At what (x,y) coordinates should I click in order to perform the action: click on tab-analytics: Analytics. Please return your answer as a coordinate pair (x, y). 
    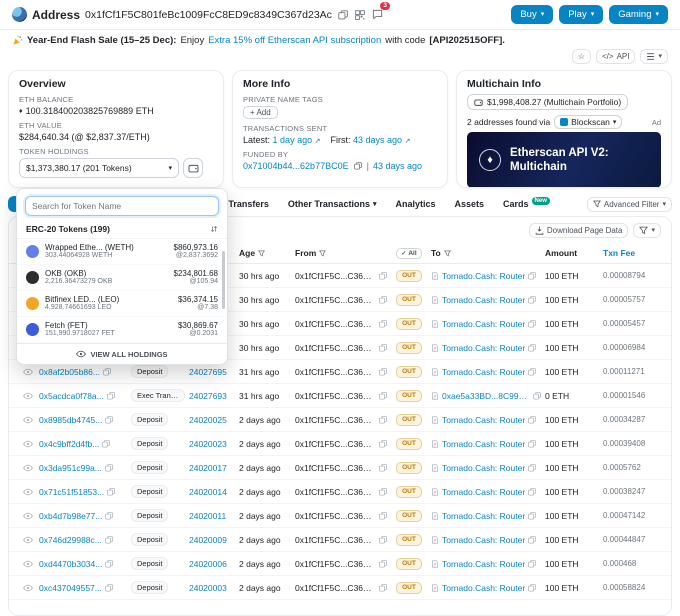
    Looking at the image, I should click on (415, 204).